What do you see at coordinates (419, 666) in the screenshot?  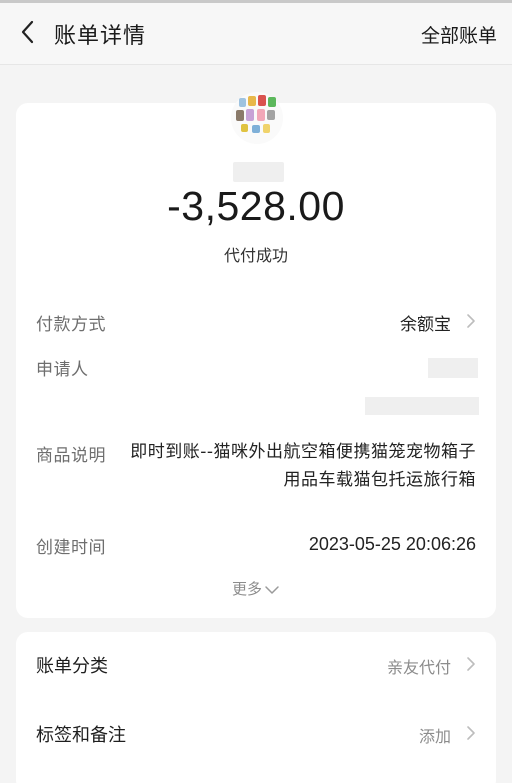 I see `bill-category-value: 亲友代付` at bounding box center [419, 666].